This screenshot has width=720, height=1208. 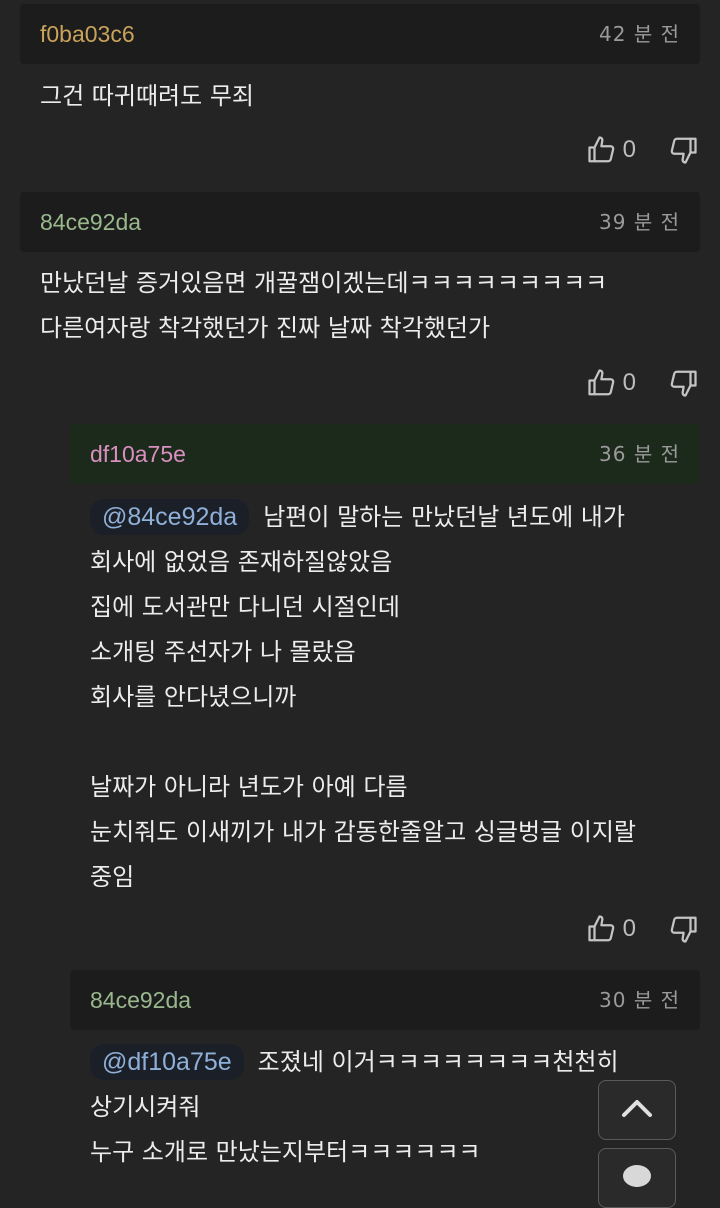 What do you see at coordinates (639, 222) in the screenshot?
I see `comment-time: 39 분 전` at bounding box center [639, 222].